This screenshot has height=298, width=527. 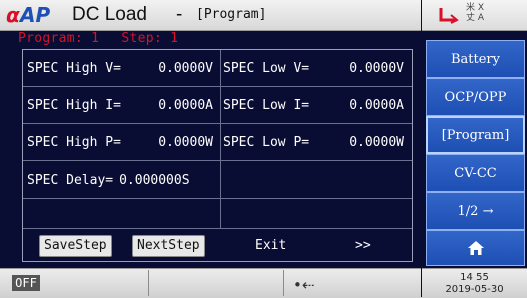 I want to click on spec-low-i-value: 0.0000A, so click(x=376, y=105).